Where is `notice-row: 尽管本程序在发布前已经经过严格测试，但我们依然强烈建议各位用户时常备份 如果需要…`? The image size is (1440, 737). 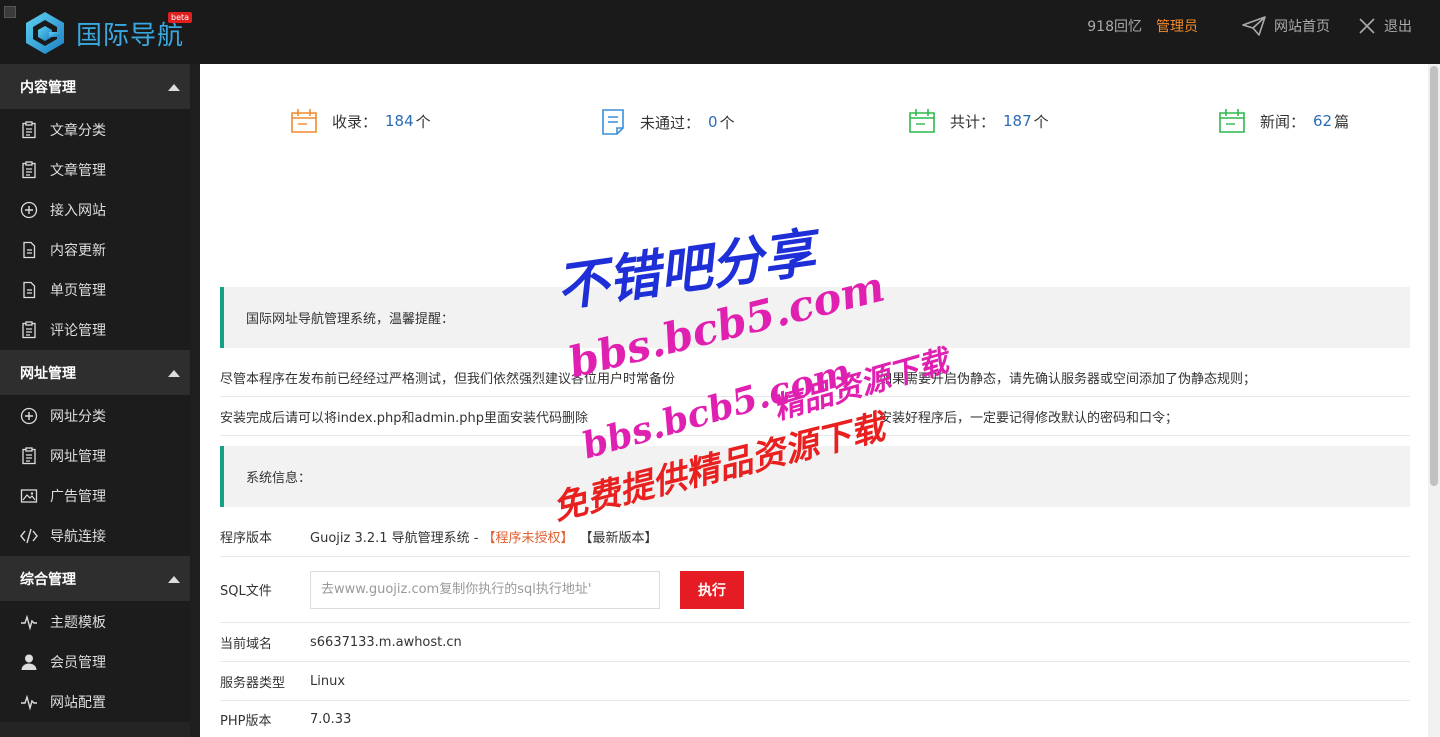 notice-row: 尽管本程序在发布前已经经过严格测试，但我们依然强烈建议各位用户时常备份 如果需要… is located at coordinates (815, 377).